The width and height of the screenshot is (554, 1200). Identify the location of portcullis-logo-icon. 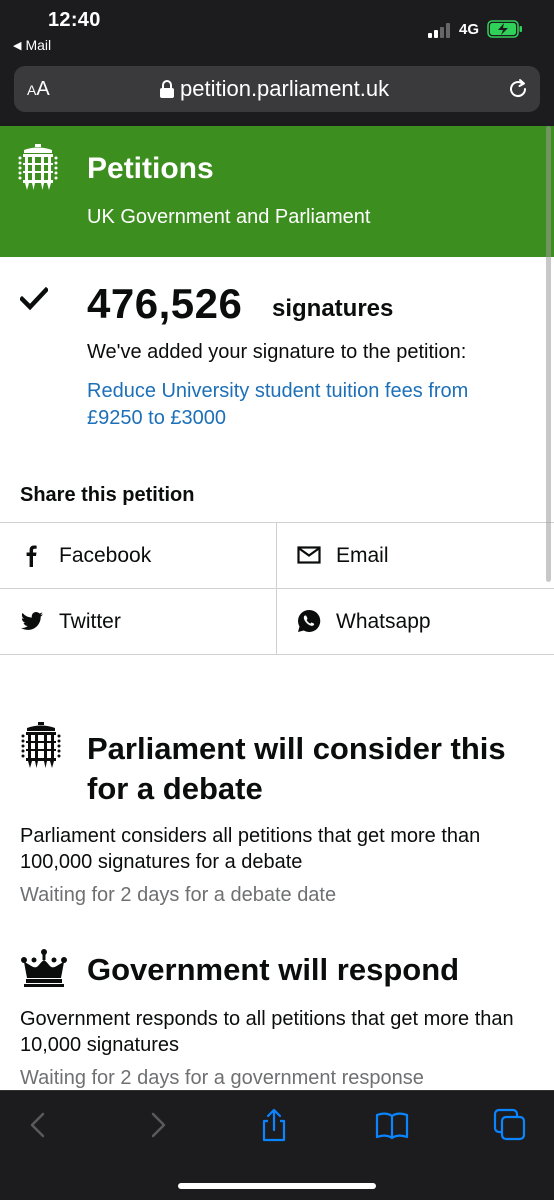
(38, 168).